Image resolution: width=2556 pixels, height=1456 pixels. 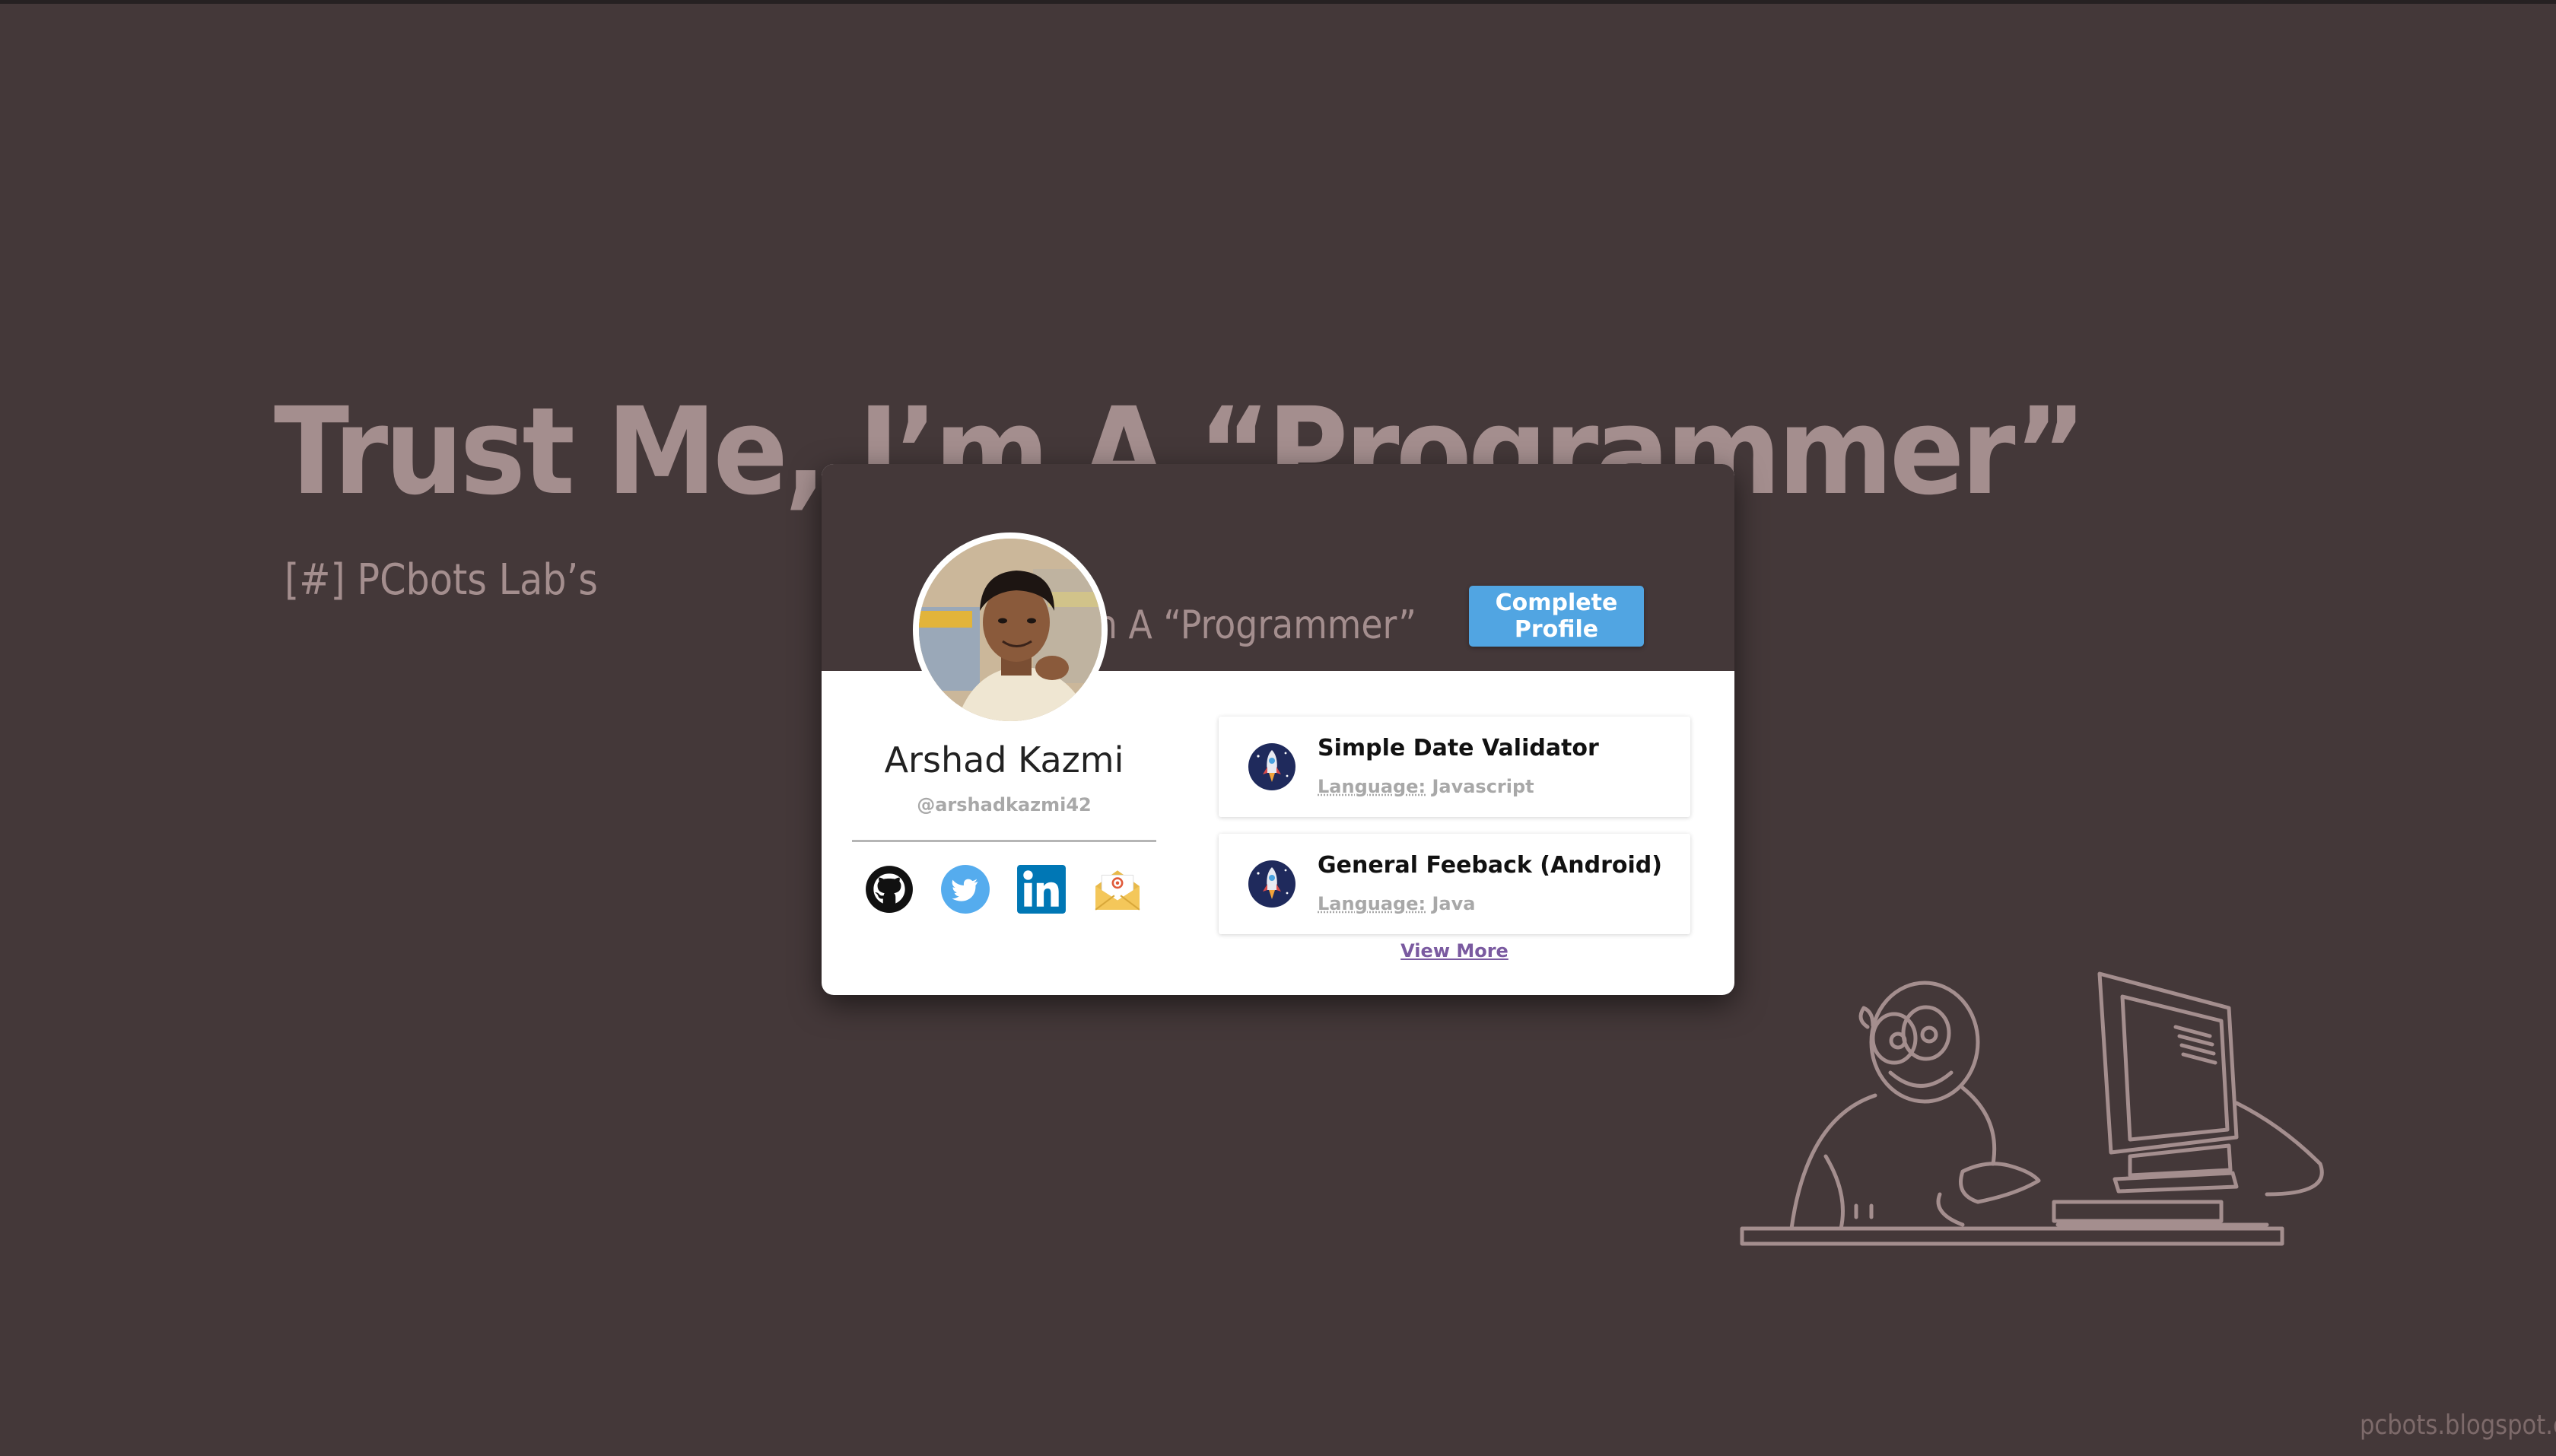 I want to click on view-more-link: View More, so click(x=1454, y=951).